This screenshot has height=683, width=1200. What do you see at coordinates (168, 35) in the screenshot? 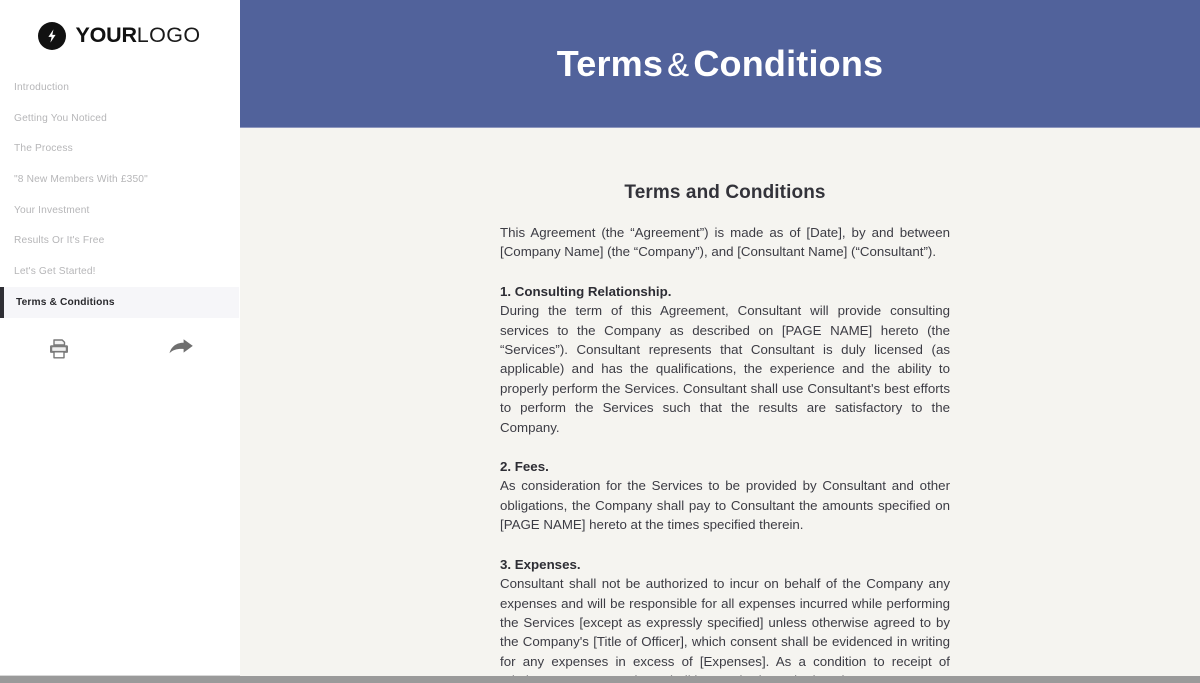
I see `logo-text-light: LOGO` at bounding box center [168, 35].